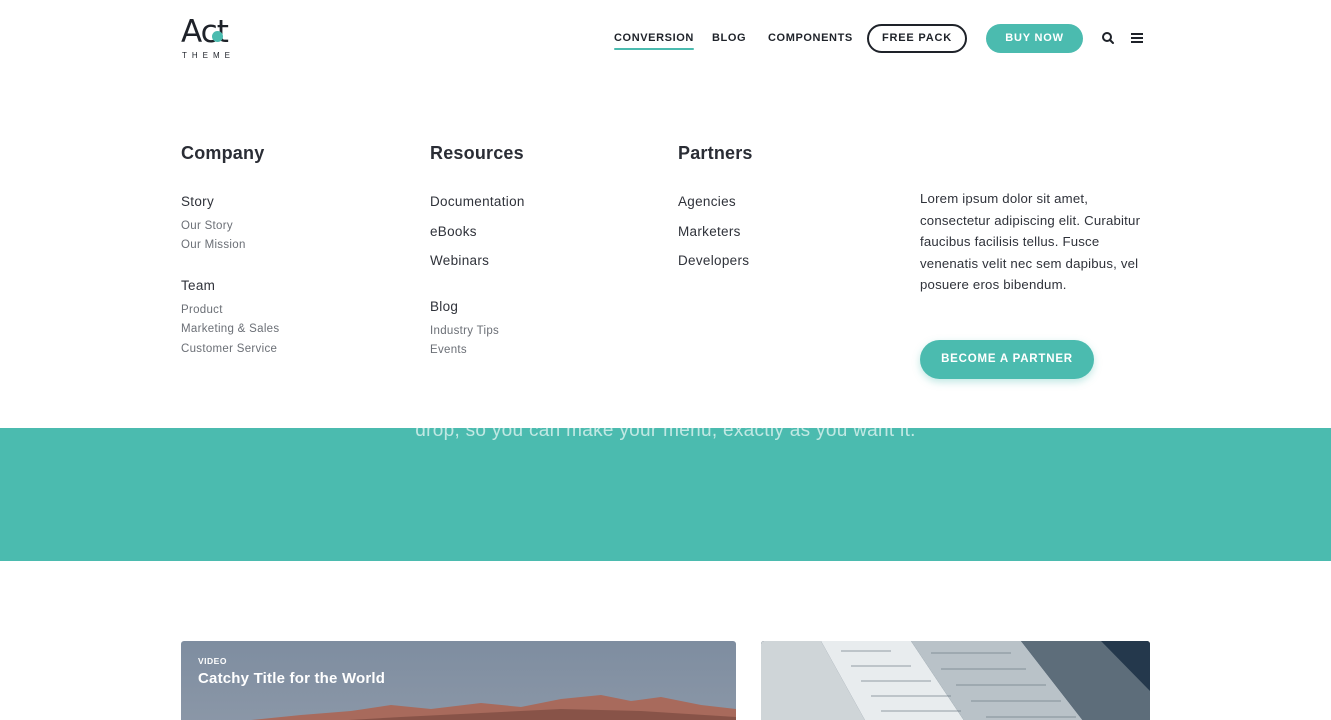 This screenshot has height=720, width=1331. I want to click on logo-subtitle: THEME, so click(208, 55).